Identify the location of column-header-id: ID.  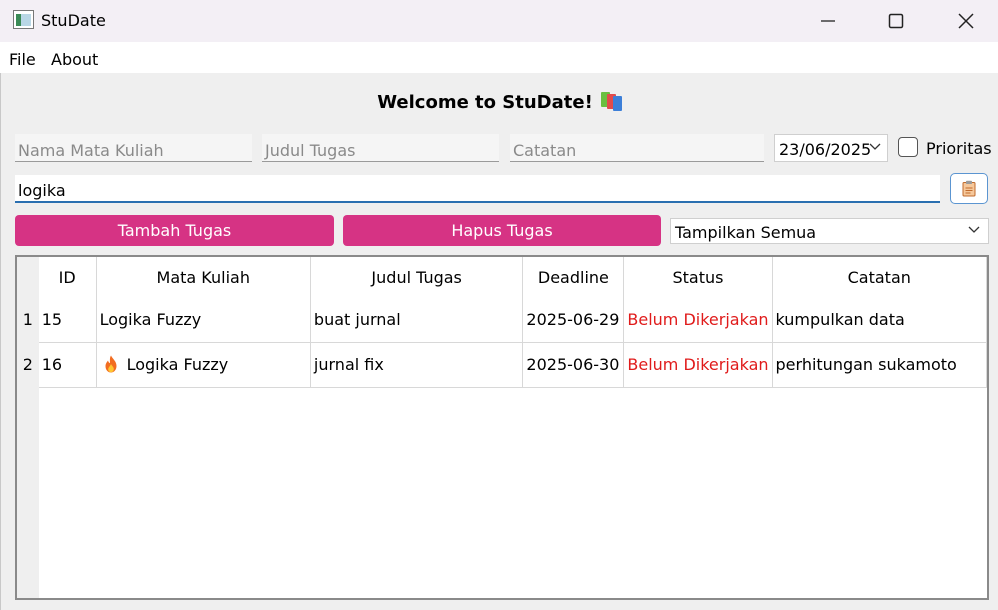
(67, 277).